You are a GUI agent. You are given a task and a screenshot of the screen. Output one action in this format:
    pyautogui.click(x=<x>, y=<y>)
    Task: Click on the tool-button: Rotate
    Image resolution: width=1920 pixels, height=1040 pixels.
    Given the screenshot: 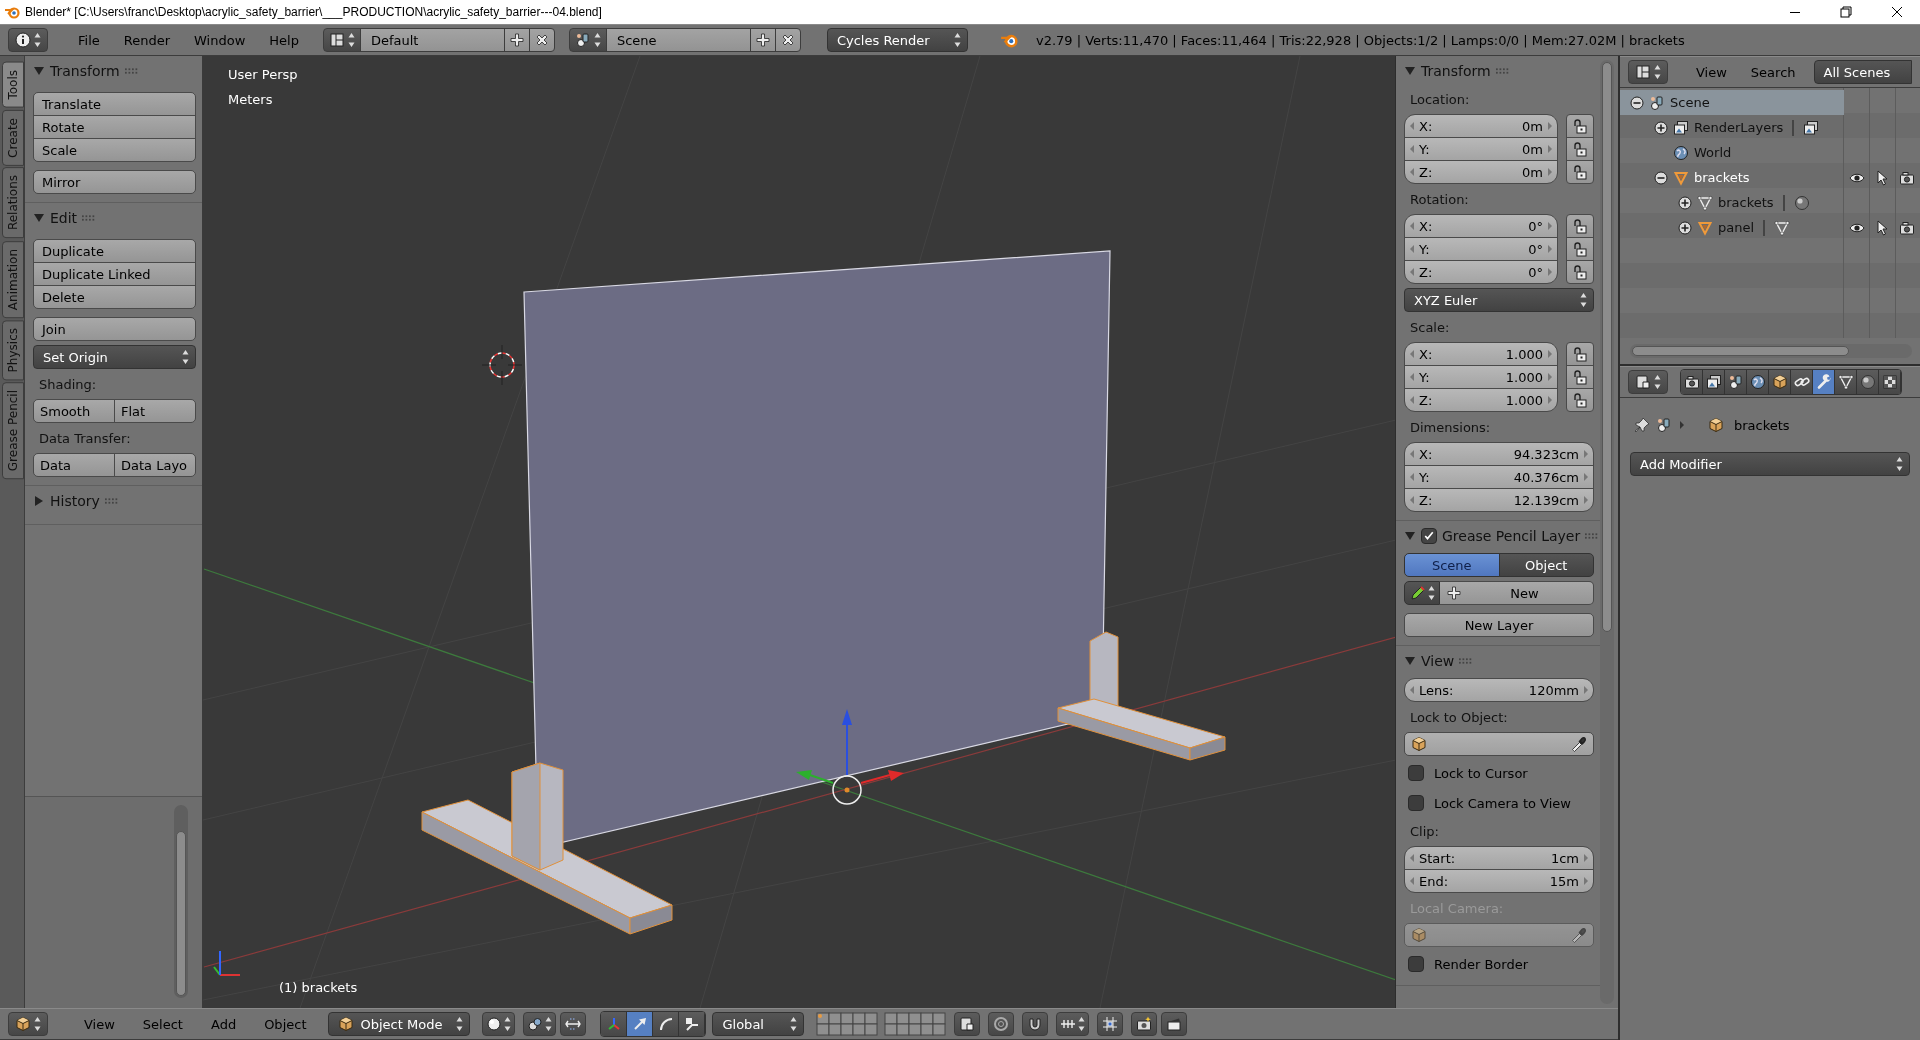 What is the action you would take?
    pyautogui.click(x=114, y=127)
    